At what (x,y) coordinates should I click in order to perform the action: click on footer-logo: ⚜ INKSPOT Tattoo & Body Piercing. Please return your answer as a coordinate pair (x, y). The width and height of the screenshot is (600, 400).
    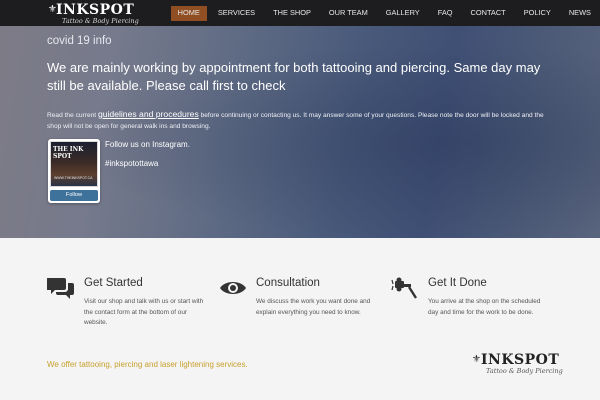
    Looking at the image, I should click on (517, 364).